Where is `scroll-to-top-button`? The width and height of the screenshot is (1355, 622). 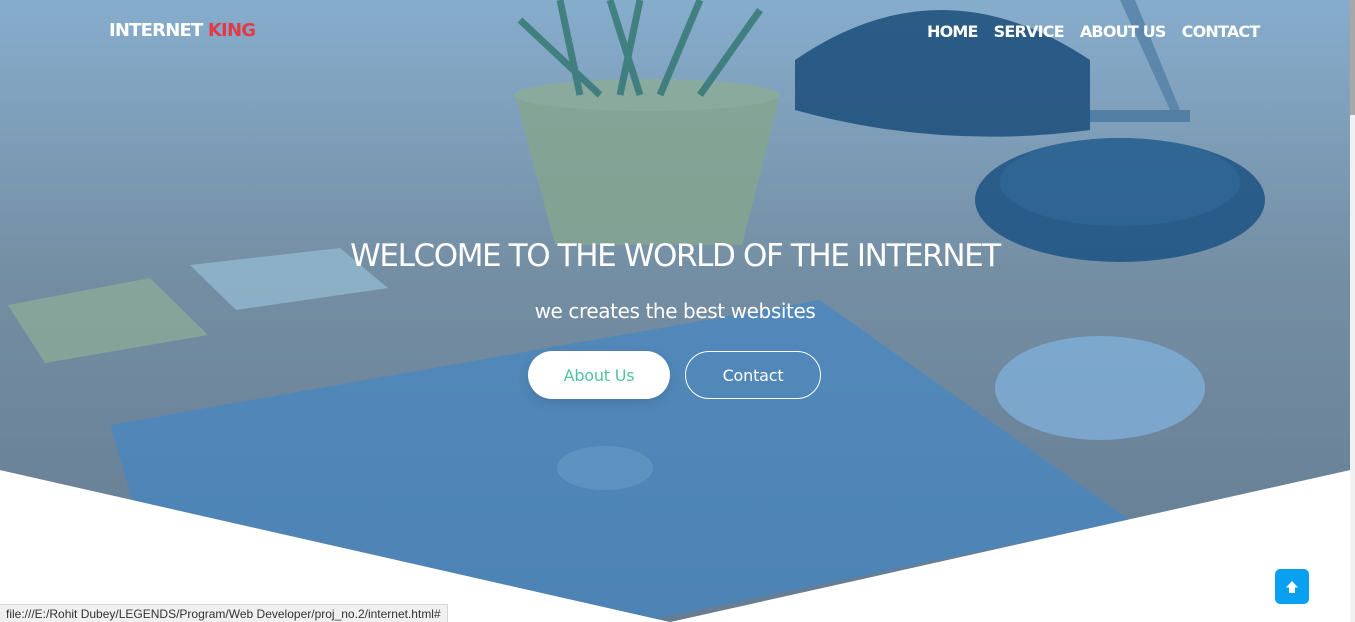
scroll-to-top-button is located at coordinates (1292, 586).